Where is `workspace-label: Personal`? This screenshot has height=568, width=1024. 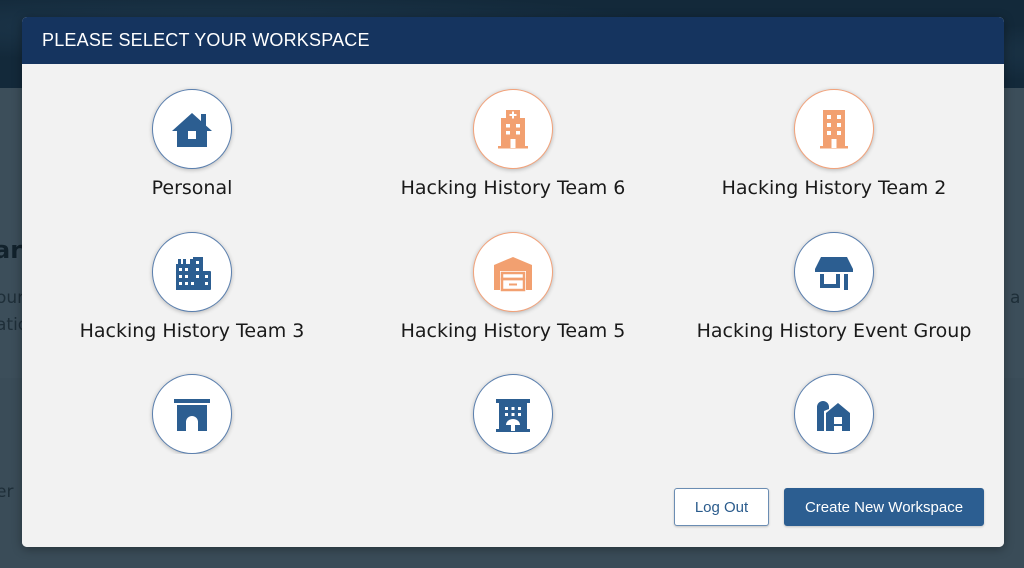 workspace-label: Personal is located at coordinates (192, 188).